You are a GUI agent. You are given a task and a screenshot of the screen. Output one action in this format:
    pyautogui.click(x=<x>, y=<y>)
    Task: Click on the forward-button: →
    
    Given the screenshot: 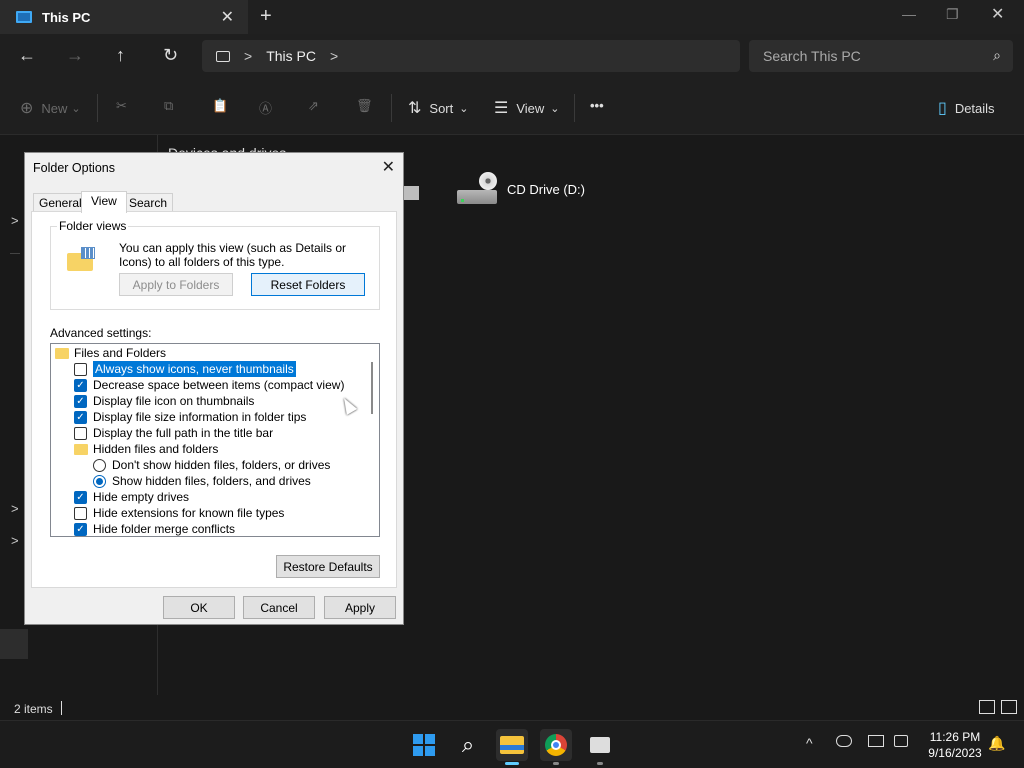 What is the action you would take?
    pyautogui.click(x=75, y=55)
    